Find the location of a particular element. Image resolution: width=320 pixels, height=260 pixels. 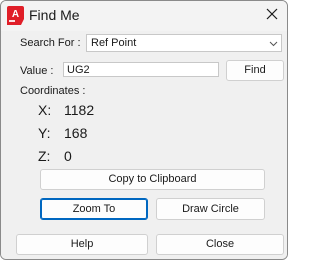

autocad-app-icon: A is located at coordinates (15, 15).